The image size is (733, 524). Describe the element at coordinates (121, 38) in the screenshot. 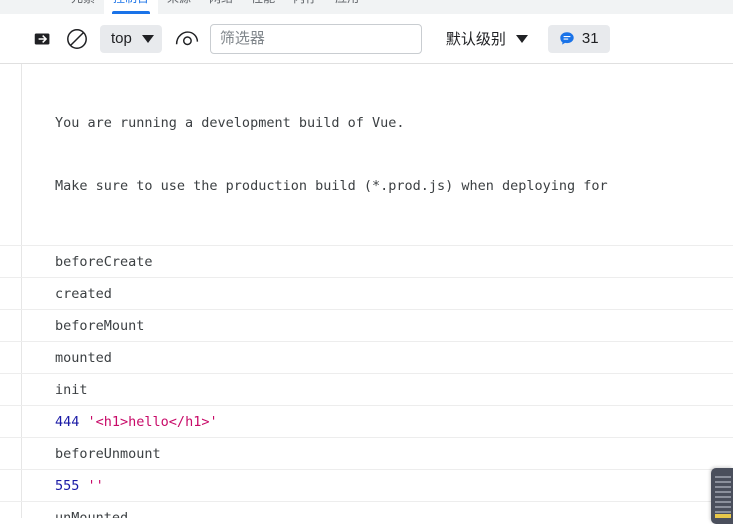

I see `execution-context-label: top` at that location.